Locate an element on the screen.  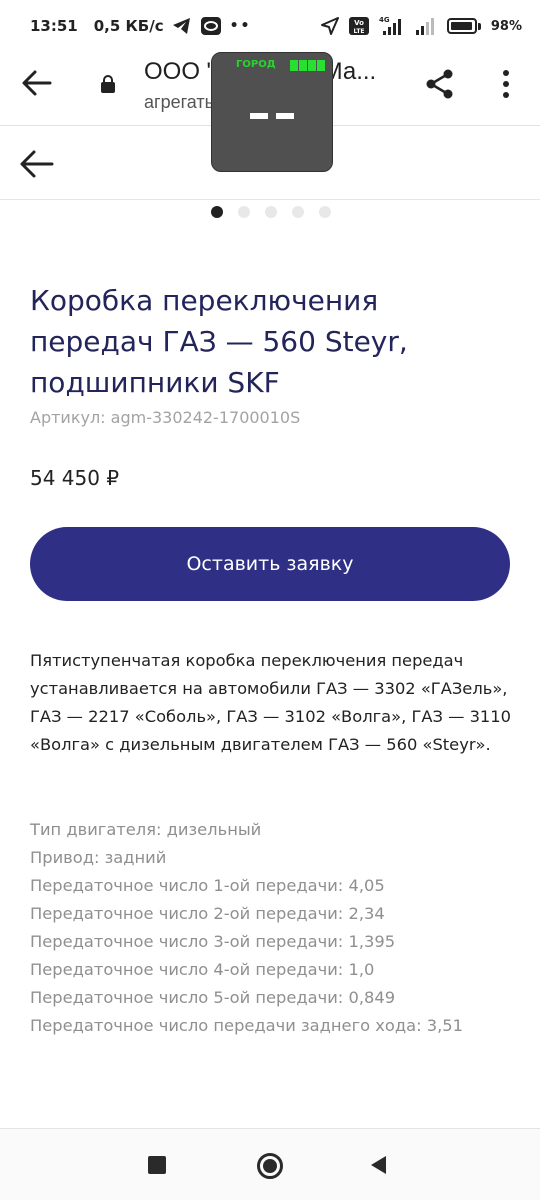
spec-item: Передаточное число 2-ой передачи: 2,34 is located at coordinates (207, 913).